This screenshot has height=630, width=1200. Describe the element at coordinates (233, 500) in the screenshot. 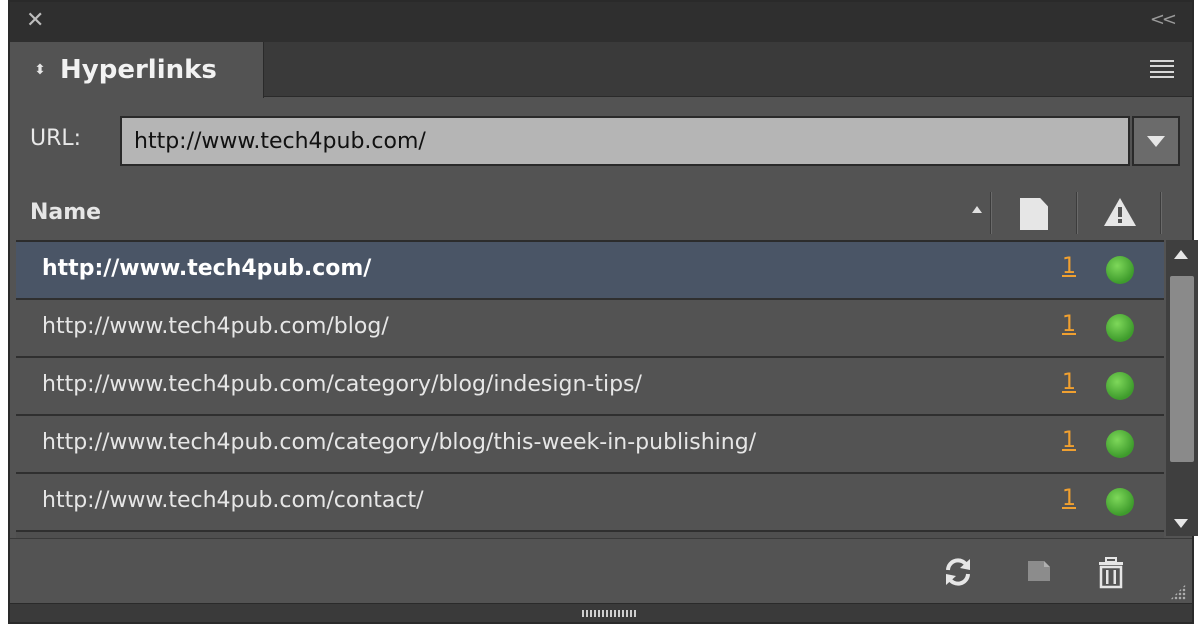

I see `hyperlink-name: http://www.tech4pub.com/contact/` at that location.